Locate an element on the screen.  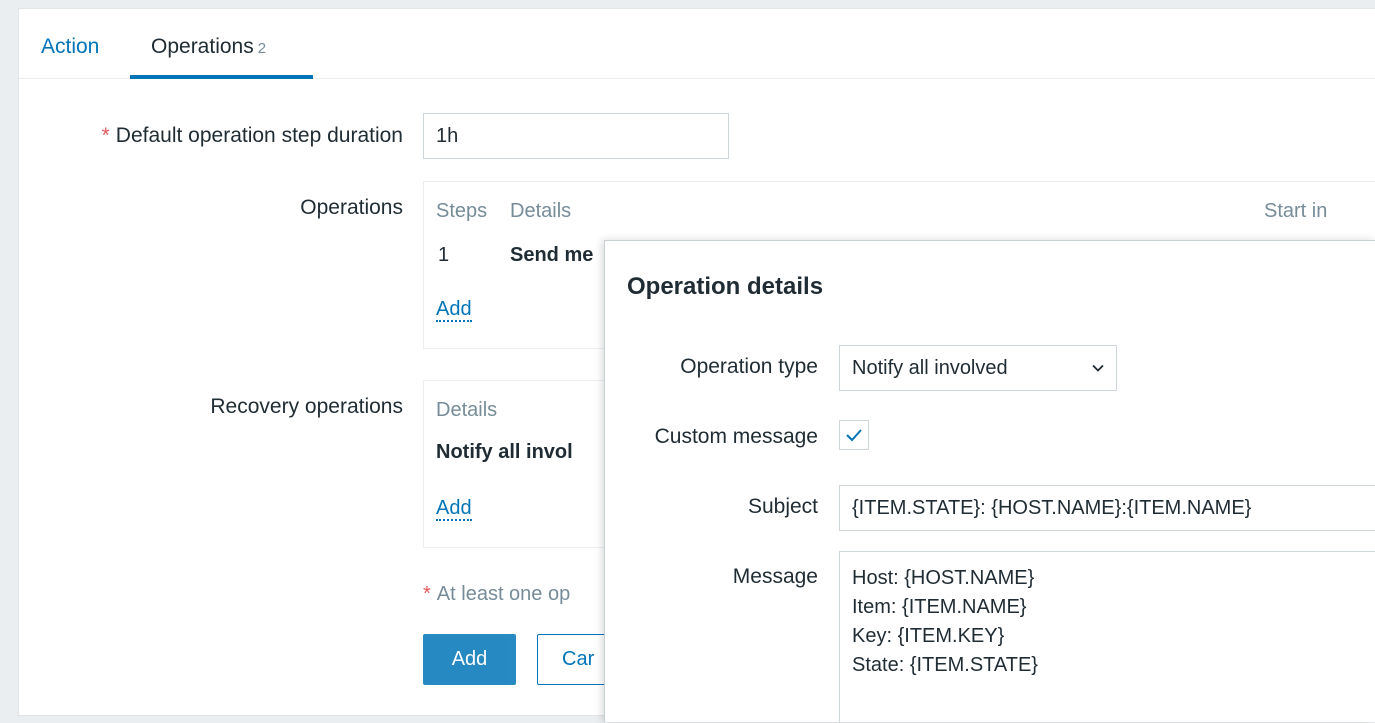
recovery-col-details-header: Details is located at coordinates (467, 410).